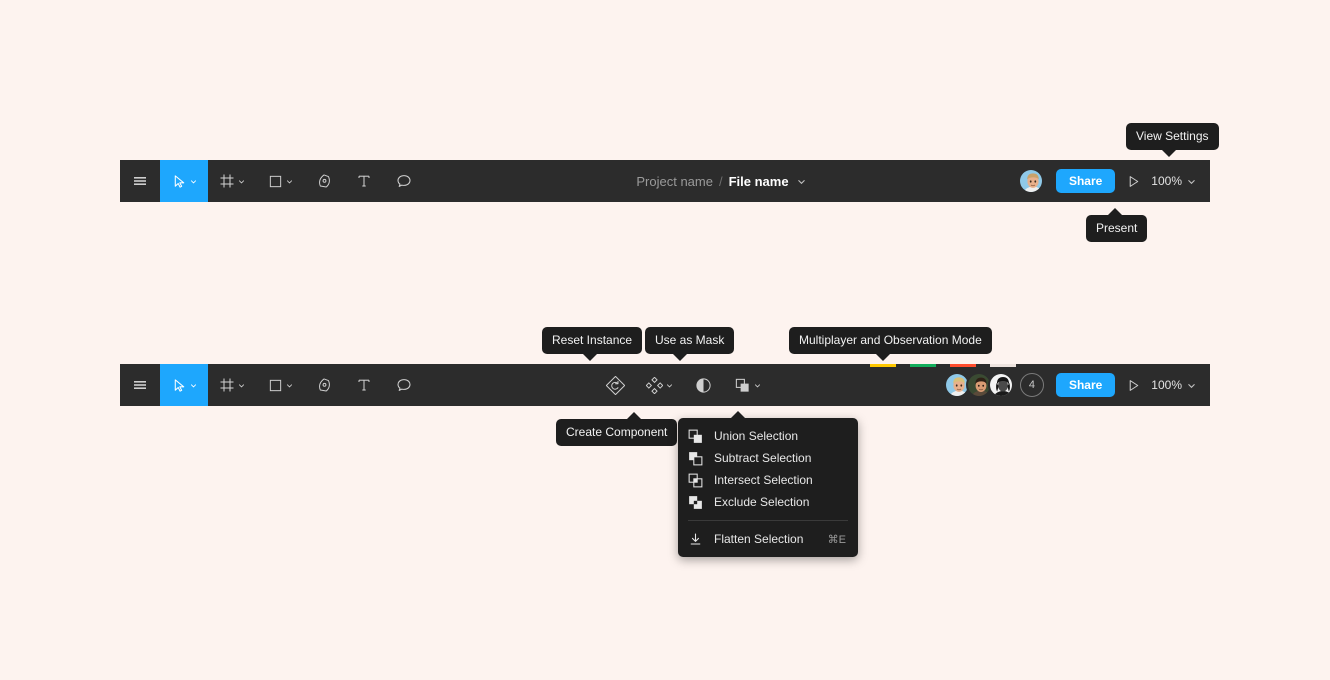 The width and height of the screenshot is (1330, 680). What do you see at coordinates (759, 181) in the screenshot?
I see `file-name-label: File name` at bounding box center [759, 181].